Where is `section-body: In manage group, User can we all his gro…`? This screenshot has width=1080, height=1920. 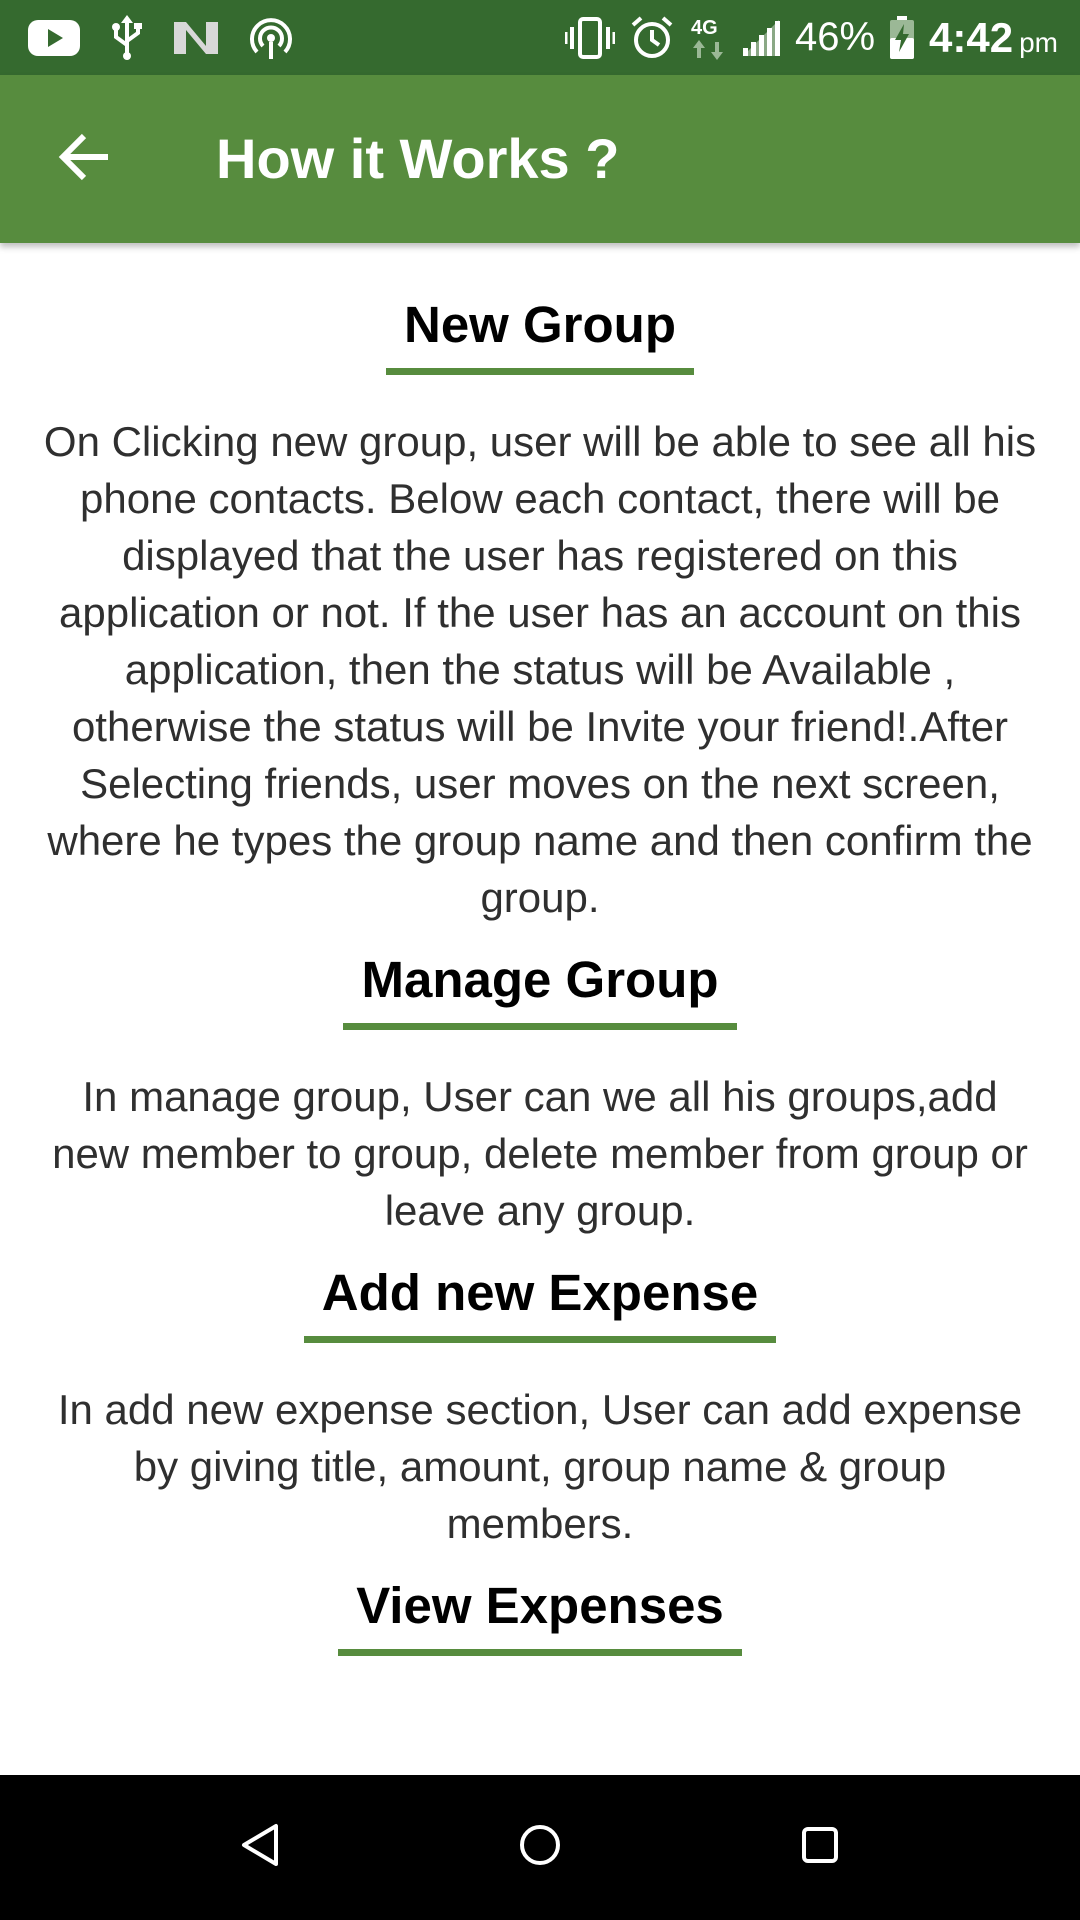
section-body: In manage group, User can we all his gro… is located at coordinates (540, 1153).